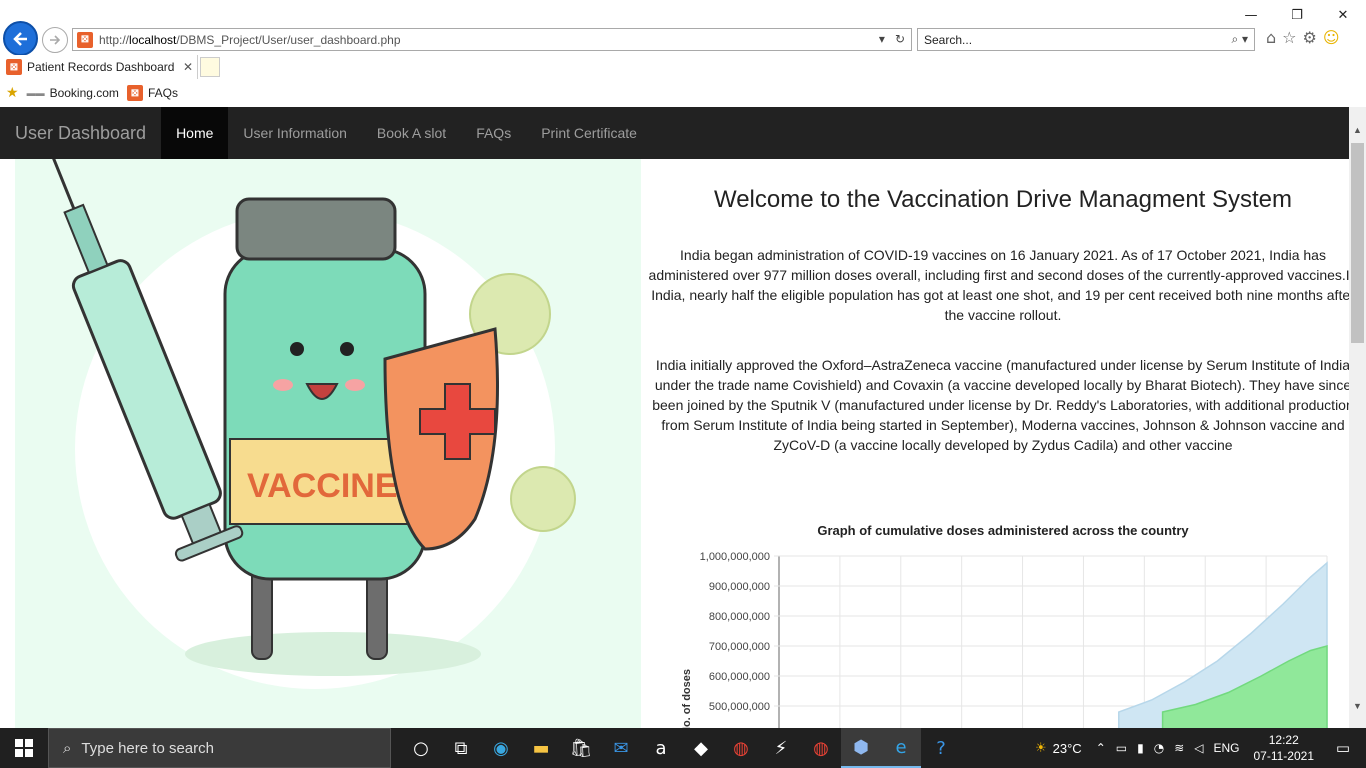 This screenshot has width=1366, height=768. Describe the element at coordinates (781, 748) in the screenshot. I see `vscode-icon: ⚡` at that location.